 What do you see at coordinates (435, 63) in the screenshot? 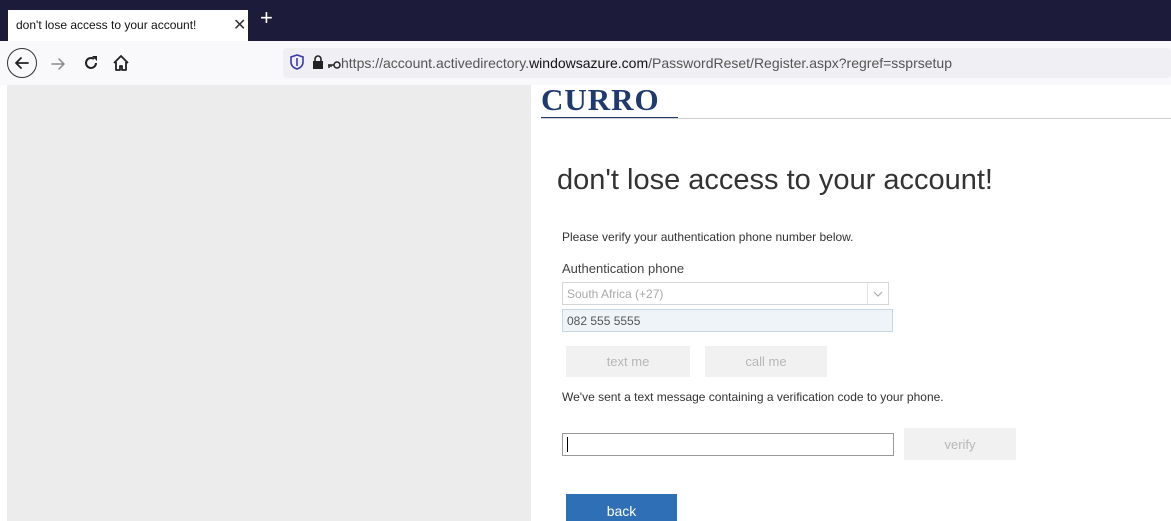
I see `url-prefix: https://account.activedirectory.` at bounding box center [435, 63].